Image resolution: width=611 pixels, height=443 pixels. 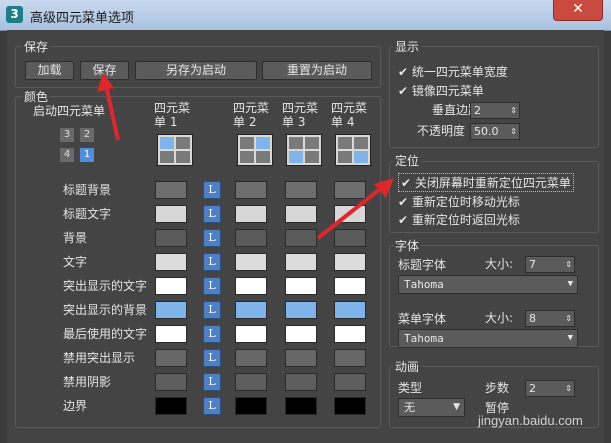 What do you see at coordinates (488, 284) in the screenshot?
I see `title-font-dropdown: Tahoma ▼` at bounding box center [488, 284].